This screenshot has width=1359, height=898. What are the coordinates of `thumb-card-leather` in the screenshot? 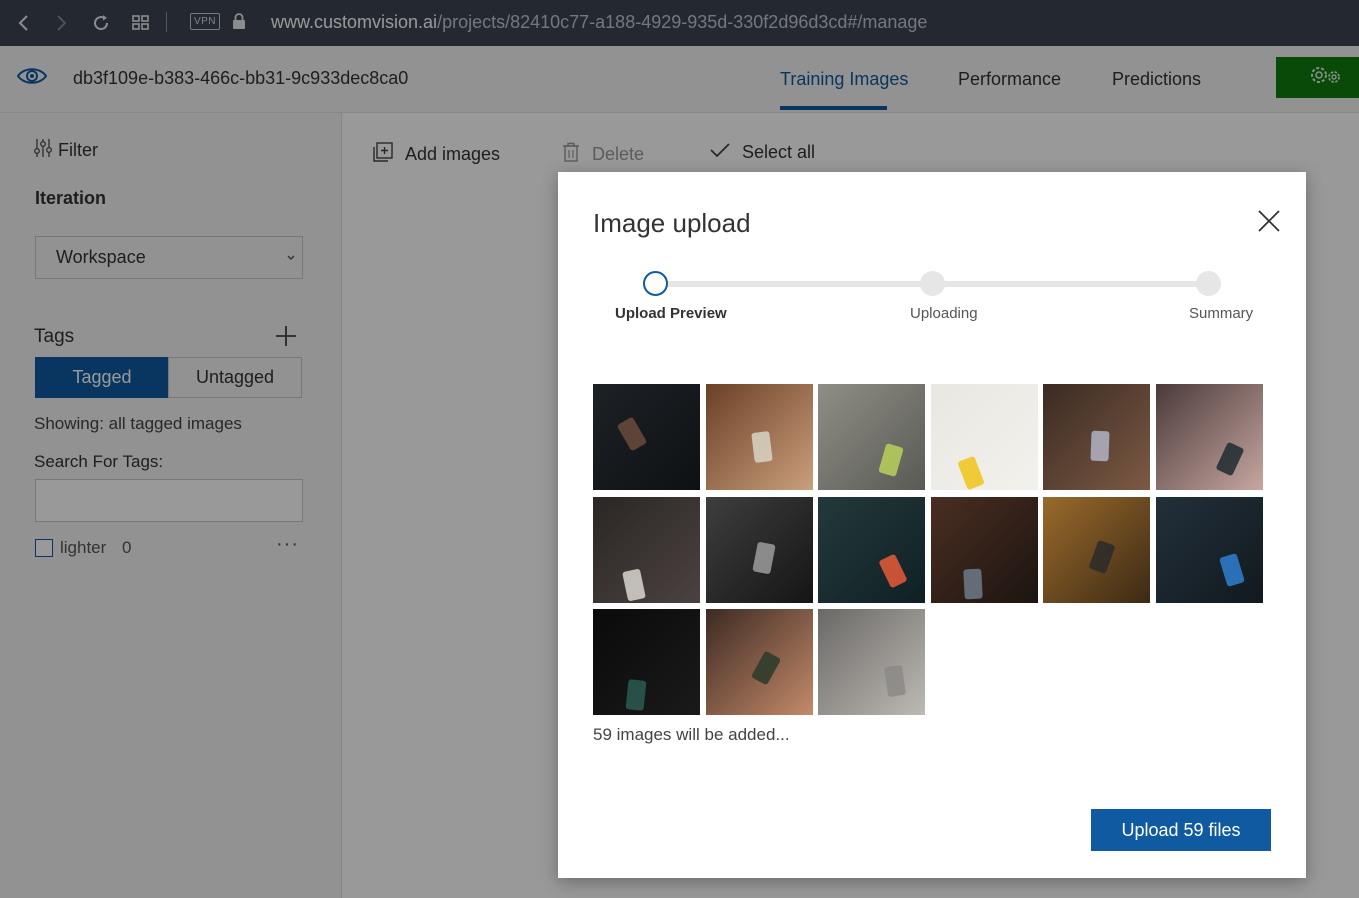 It's located at (646, 550).